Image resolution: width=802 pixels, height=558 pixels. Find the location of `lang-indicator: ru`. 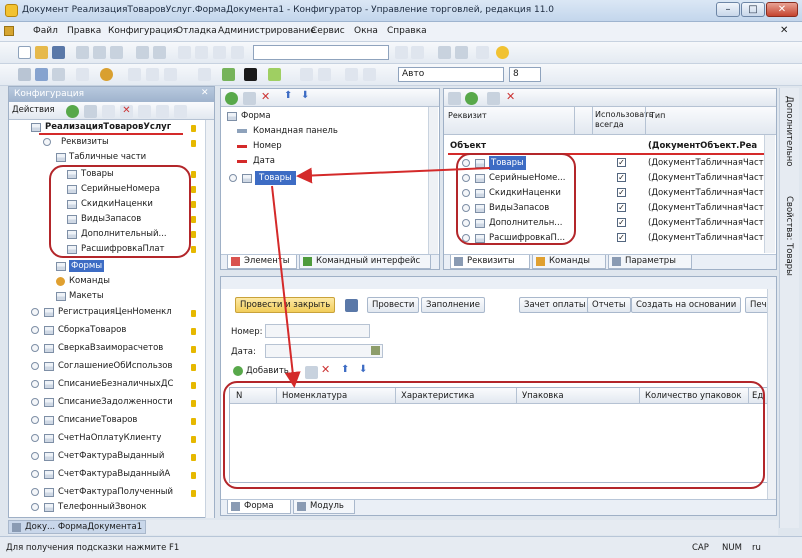

lang-indicator: ru is located at coordinates (756, 548).